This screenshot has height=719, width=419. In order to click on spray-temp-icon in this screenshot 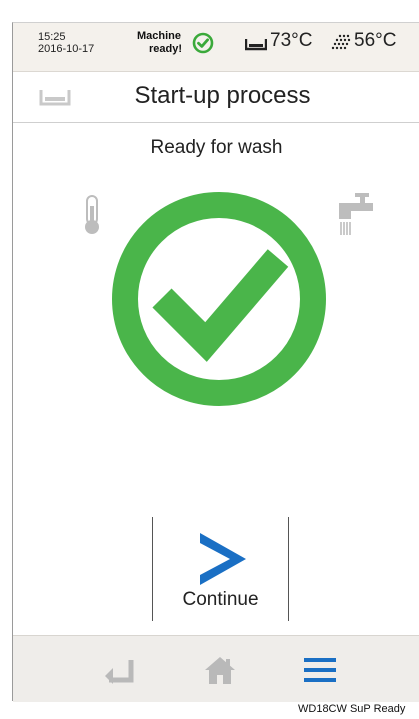, I will do `click(341, 42)`.